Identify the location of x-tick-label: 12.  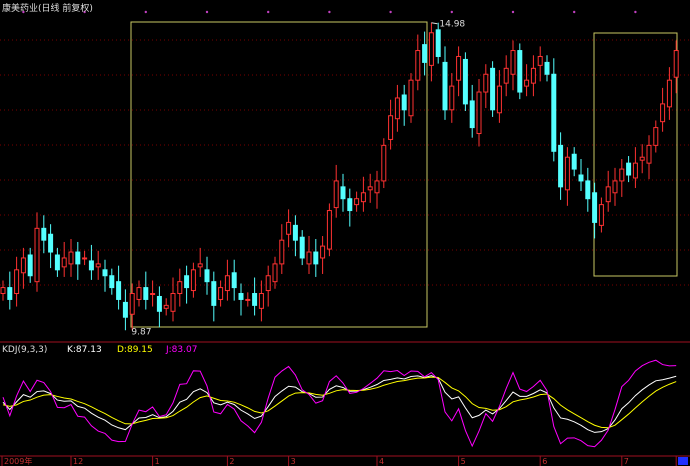
(78, 461).